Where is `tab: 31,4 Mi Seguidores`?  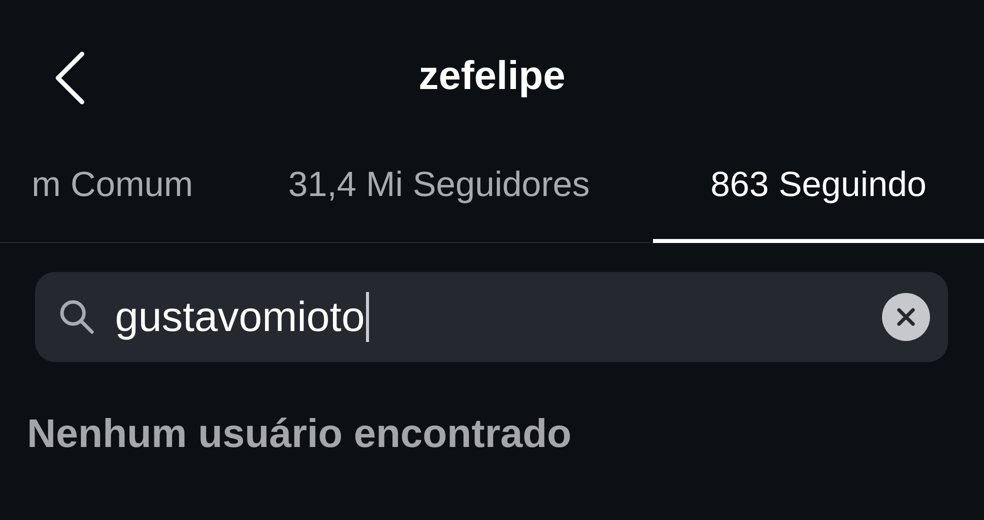
tab: 31,4 Mi Seguidores is located at coordinates (439, 199).